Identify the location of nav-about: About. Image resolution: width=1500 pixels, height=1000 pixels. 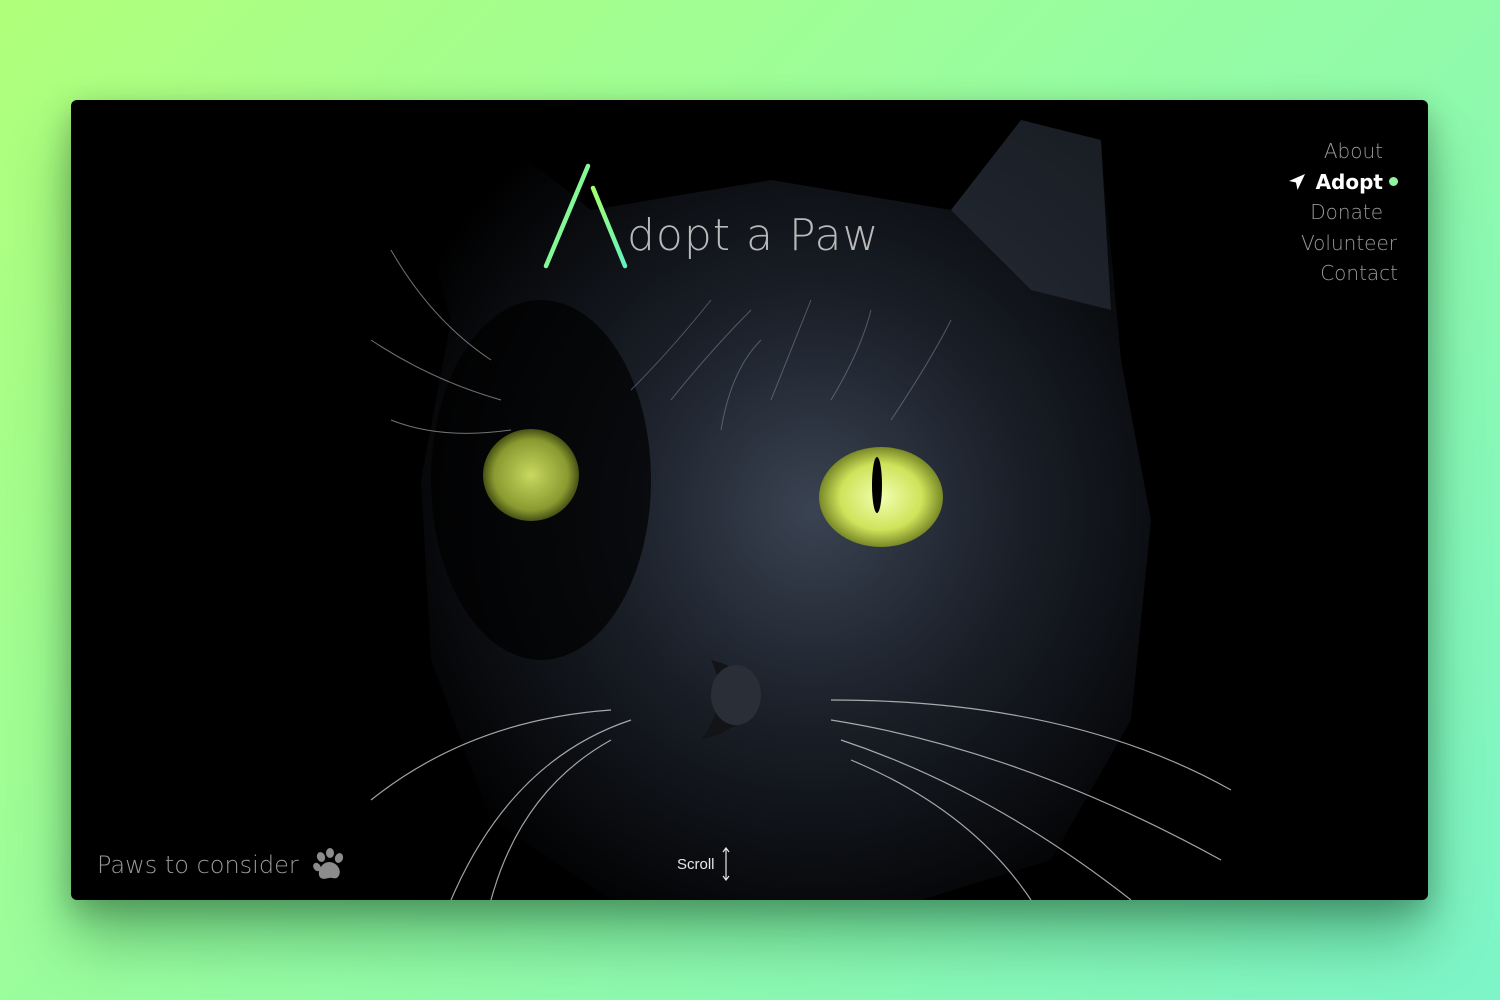
(1335, 151).